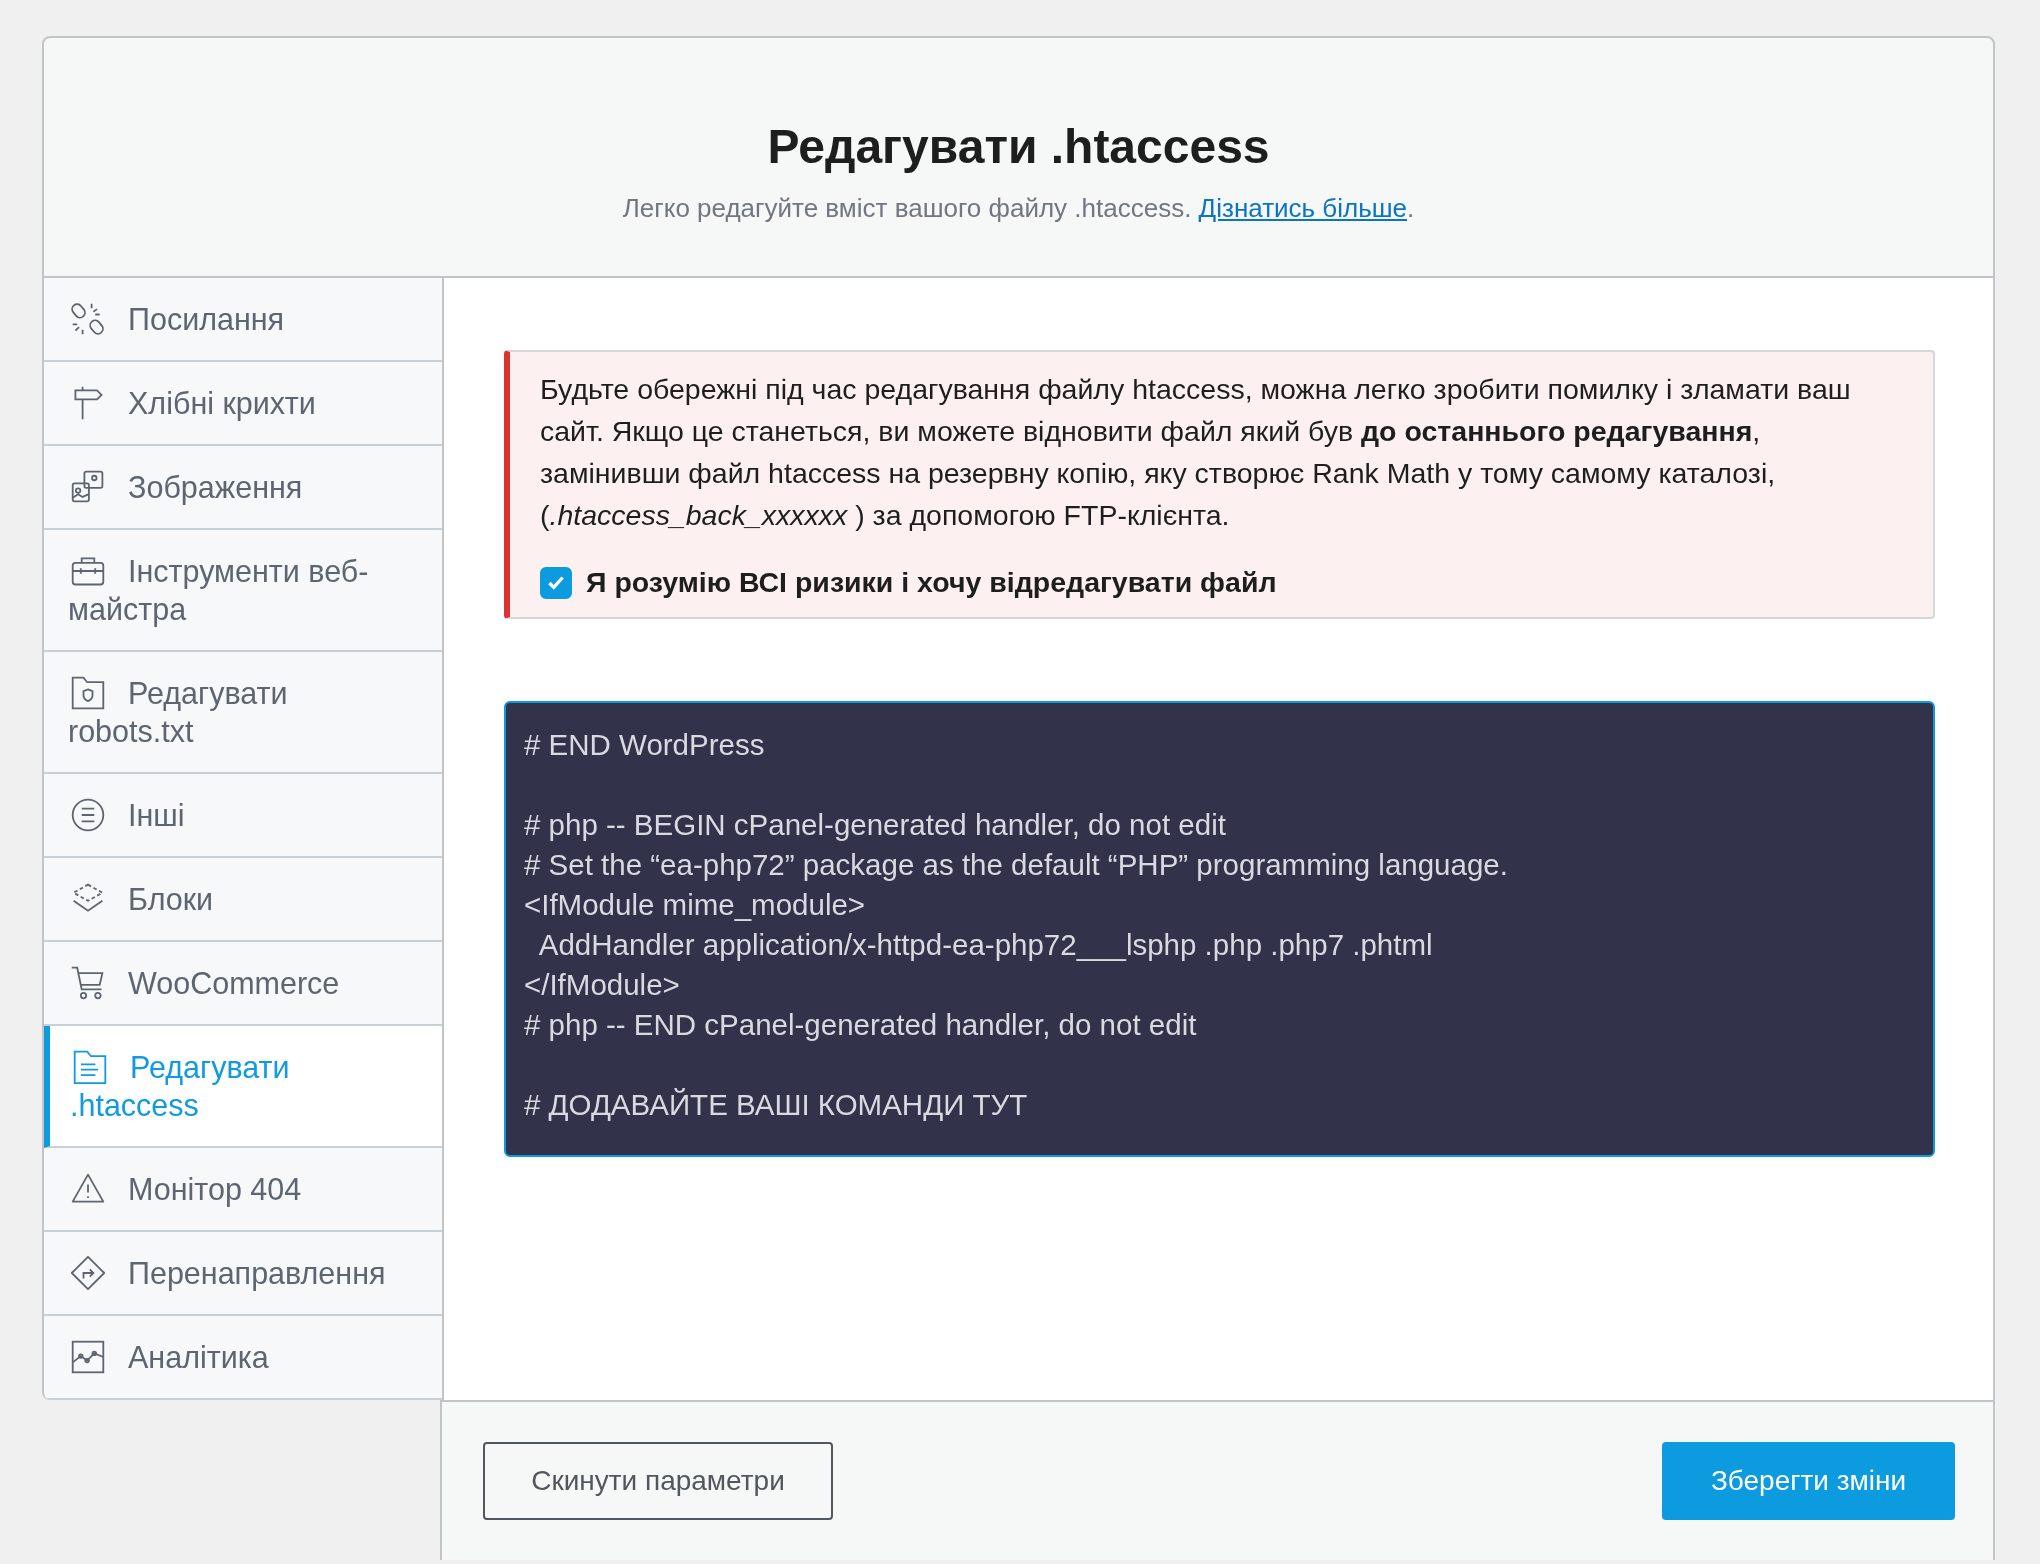 The height and width of the screenshot is (1564, 2040). I want to click on warning-text: Будьте обережні під час редагування файлу htaccess, можна легко зробити помилку і зламати ваш сайт. Якщо це станеться, ви можете відновити файл який був до останнього редагування, замінивши файл htaccess на резервну копію, яку створює Rank Math у тому самому каталозі, (.htaccess_back_xxxxxx ) за допомогою FTP-клієнта., so click(1196, 452).